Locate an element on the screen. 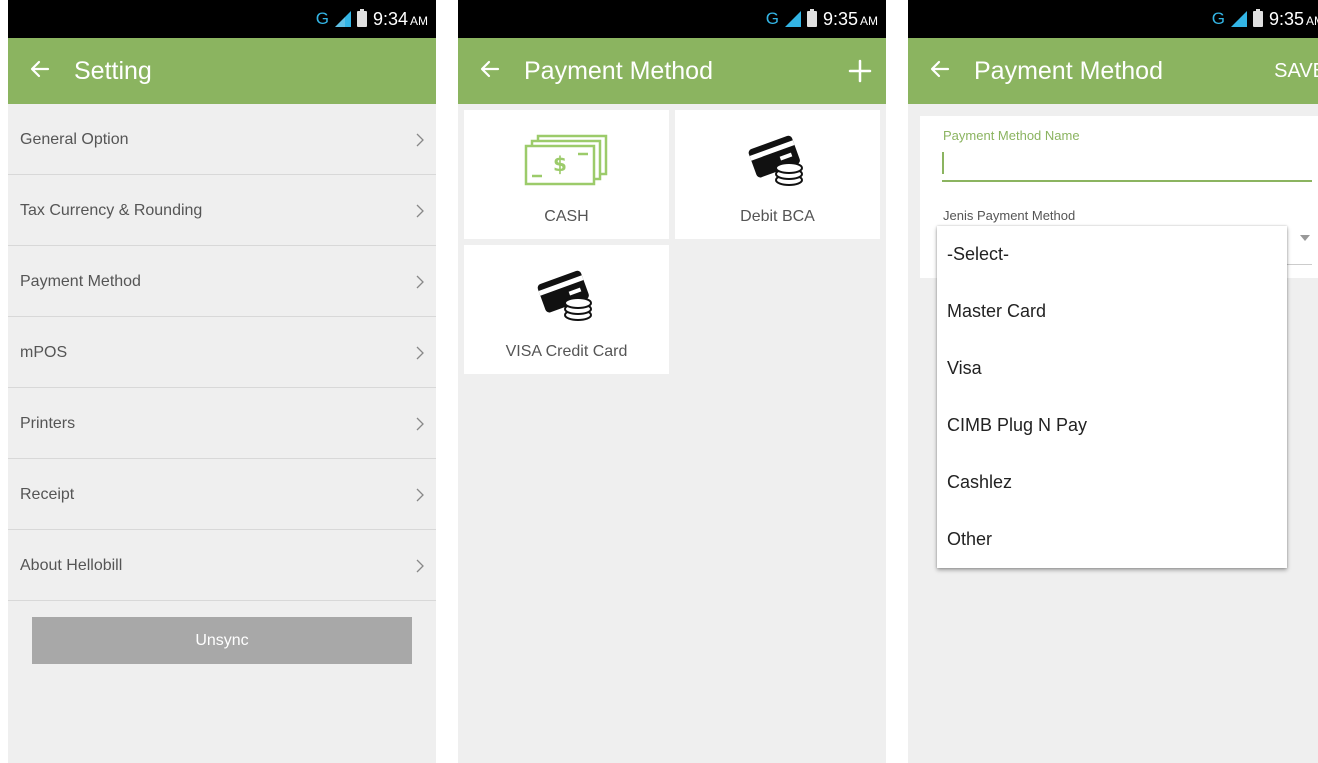 The height and width of the screenshot is (763, 1318). dropdown-option-other: Other is located at coordinates (1112, 539).